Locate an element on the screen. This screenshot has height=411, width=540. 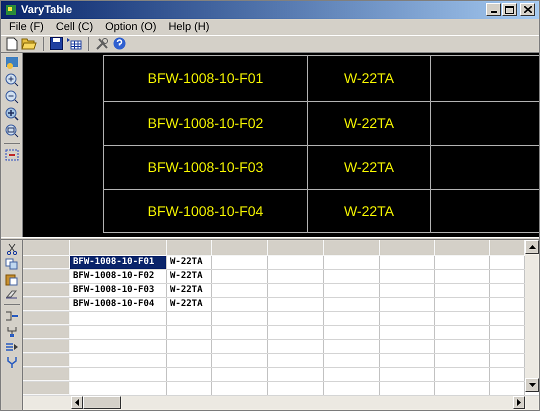
menu-item: Help (H) is located at coordinates (189, 27).